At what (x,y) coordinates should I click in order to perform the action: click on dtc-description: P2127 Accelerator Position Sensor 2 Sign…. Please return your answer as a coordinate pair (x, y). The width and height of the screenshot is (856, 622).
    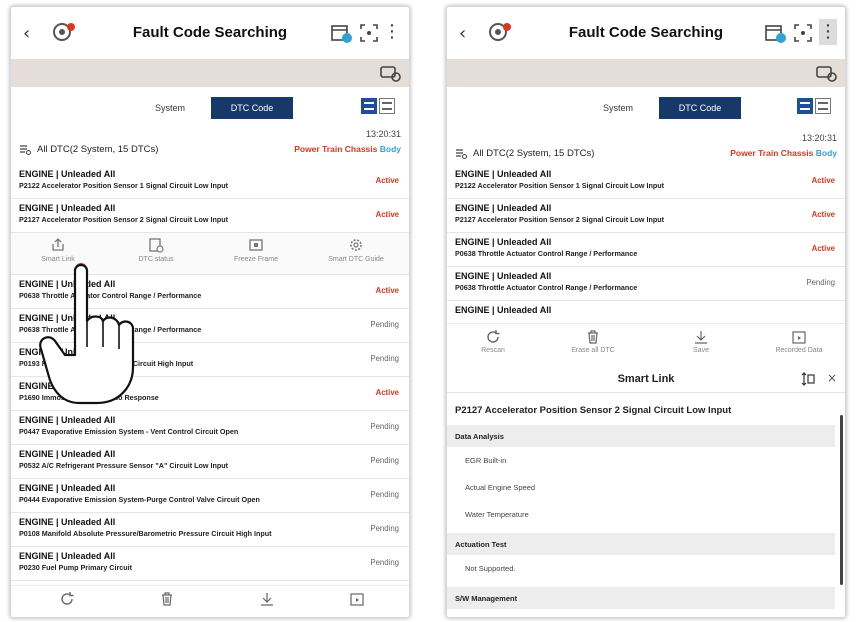
    Looking at the image, I should click on (124, 219).